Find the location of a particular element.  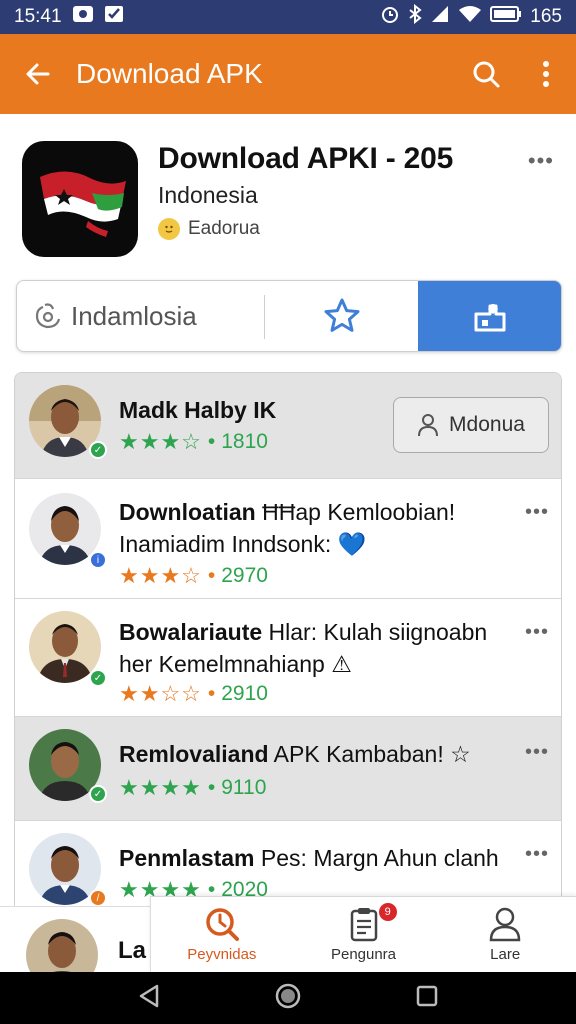

back-arrow-icon is located at coordinates (38, 74).